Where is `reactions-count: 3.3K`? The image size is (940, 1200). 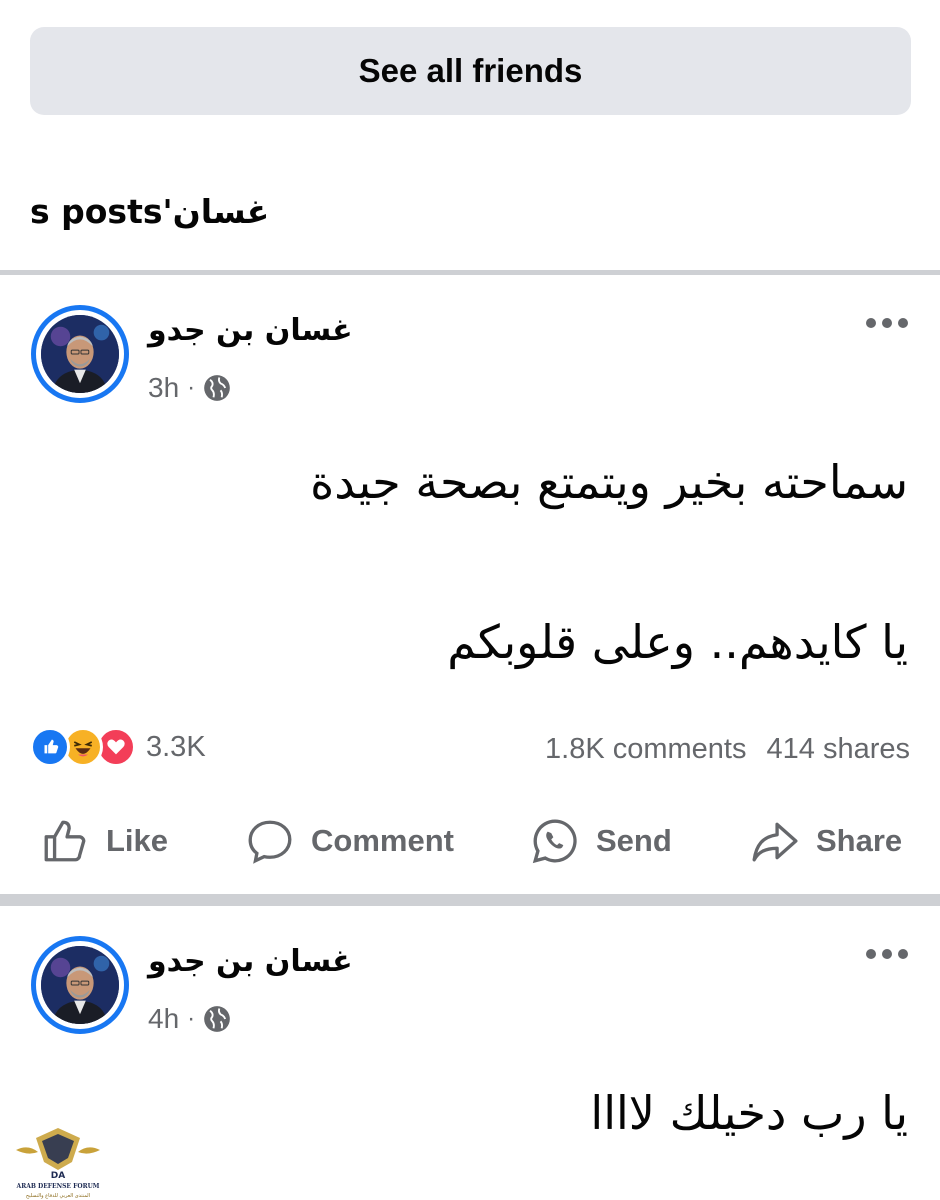
reactions-count: 3.3K is located at coordinates (176, 746).